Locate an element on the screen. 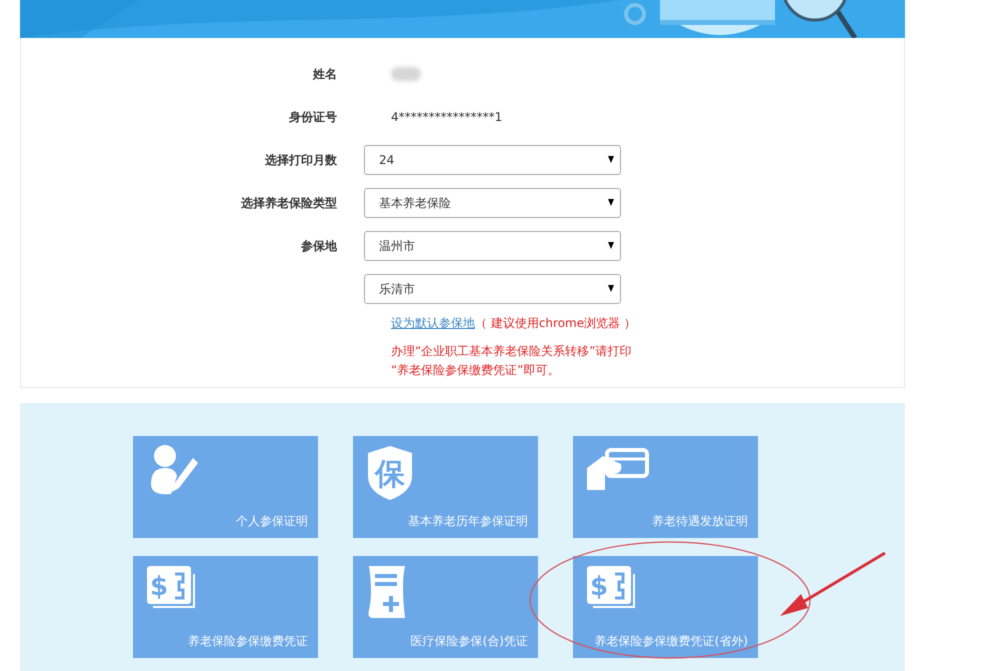 The height and width of the screenshot is (671, 1000). certificate-tile-button: 医疗保险参保(合)凭证 is located at coordinates (445, 607).